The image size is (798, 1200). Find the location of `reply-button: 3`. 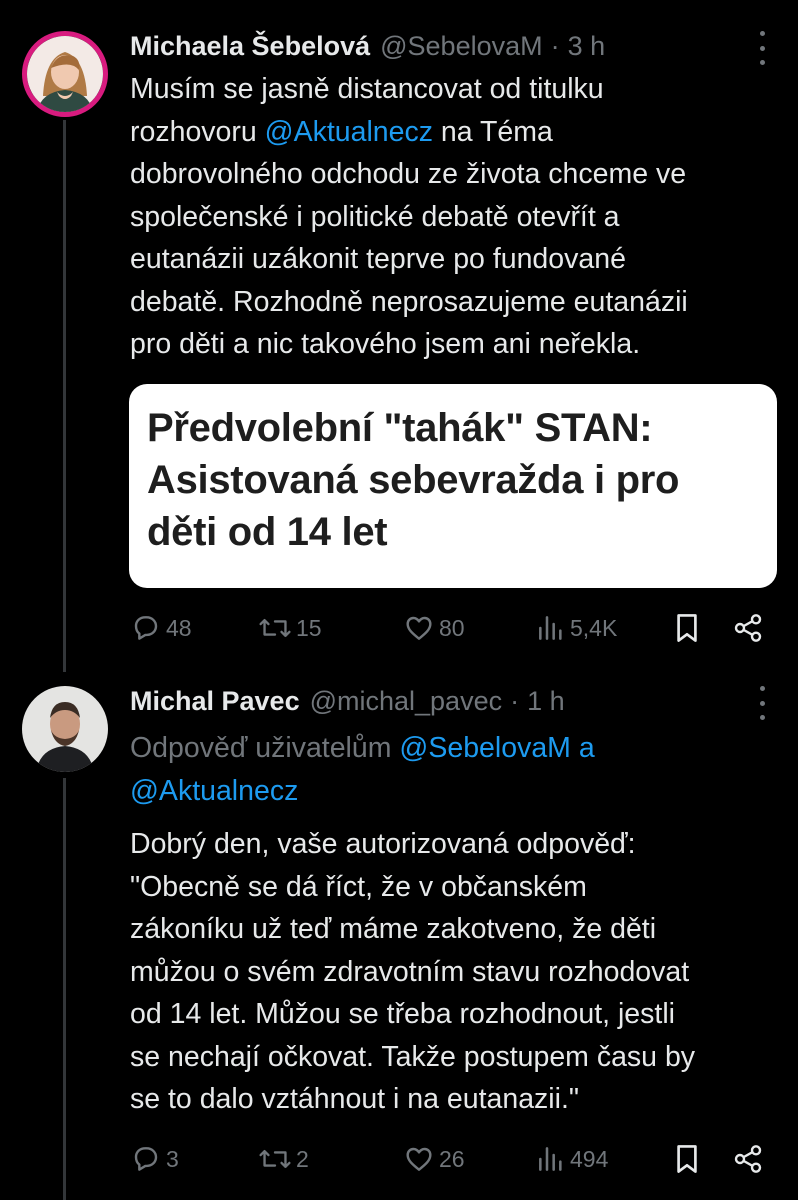

reply-button: 3 is located at coordinates (154, 1159).